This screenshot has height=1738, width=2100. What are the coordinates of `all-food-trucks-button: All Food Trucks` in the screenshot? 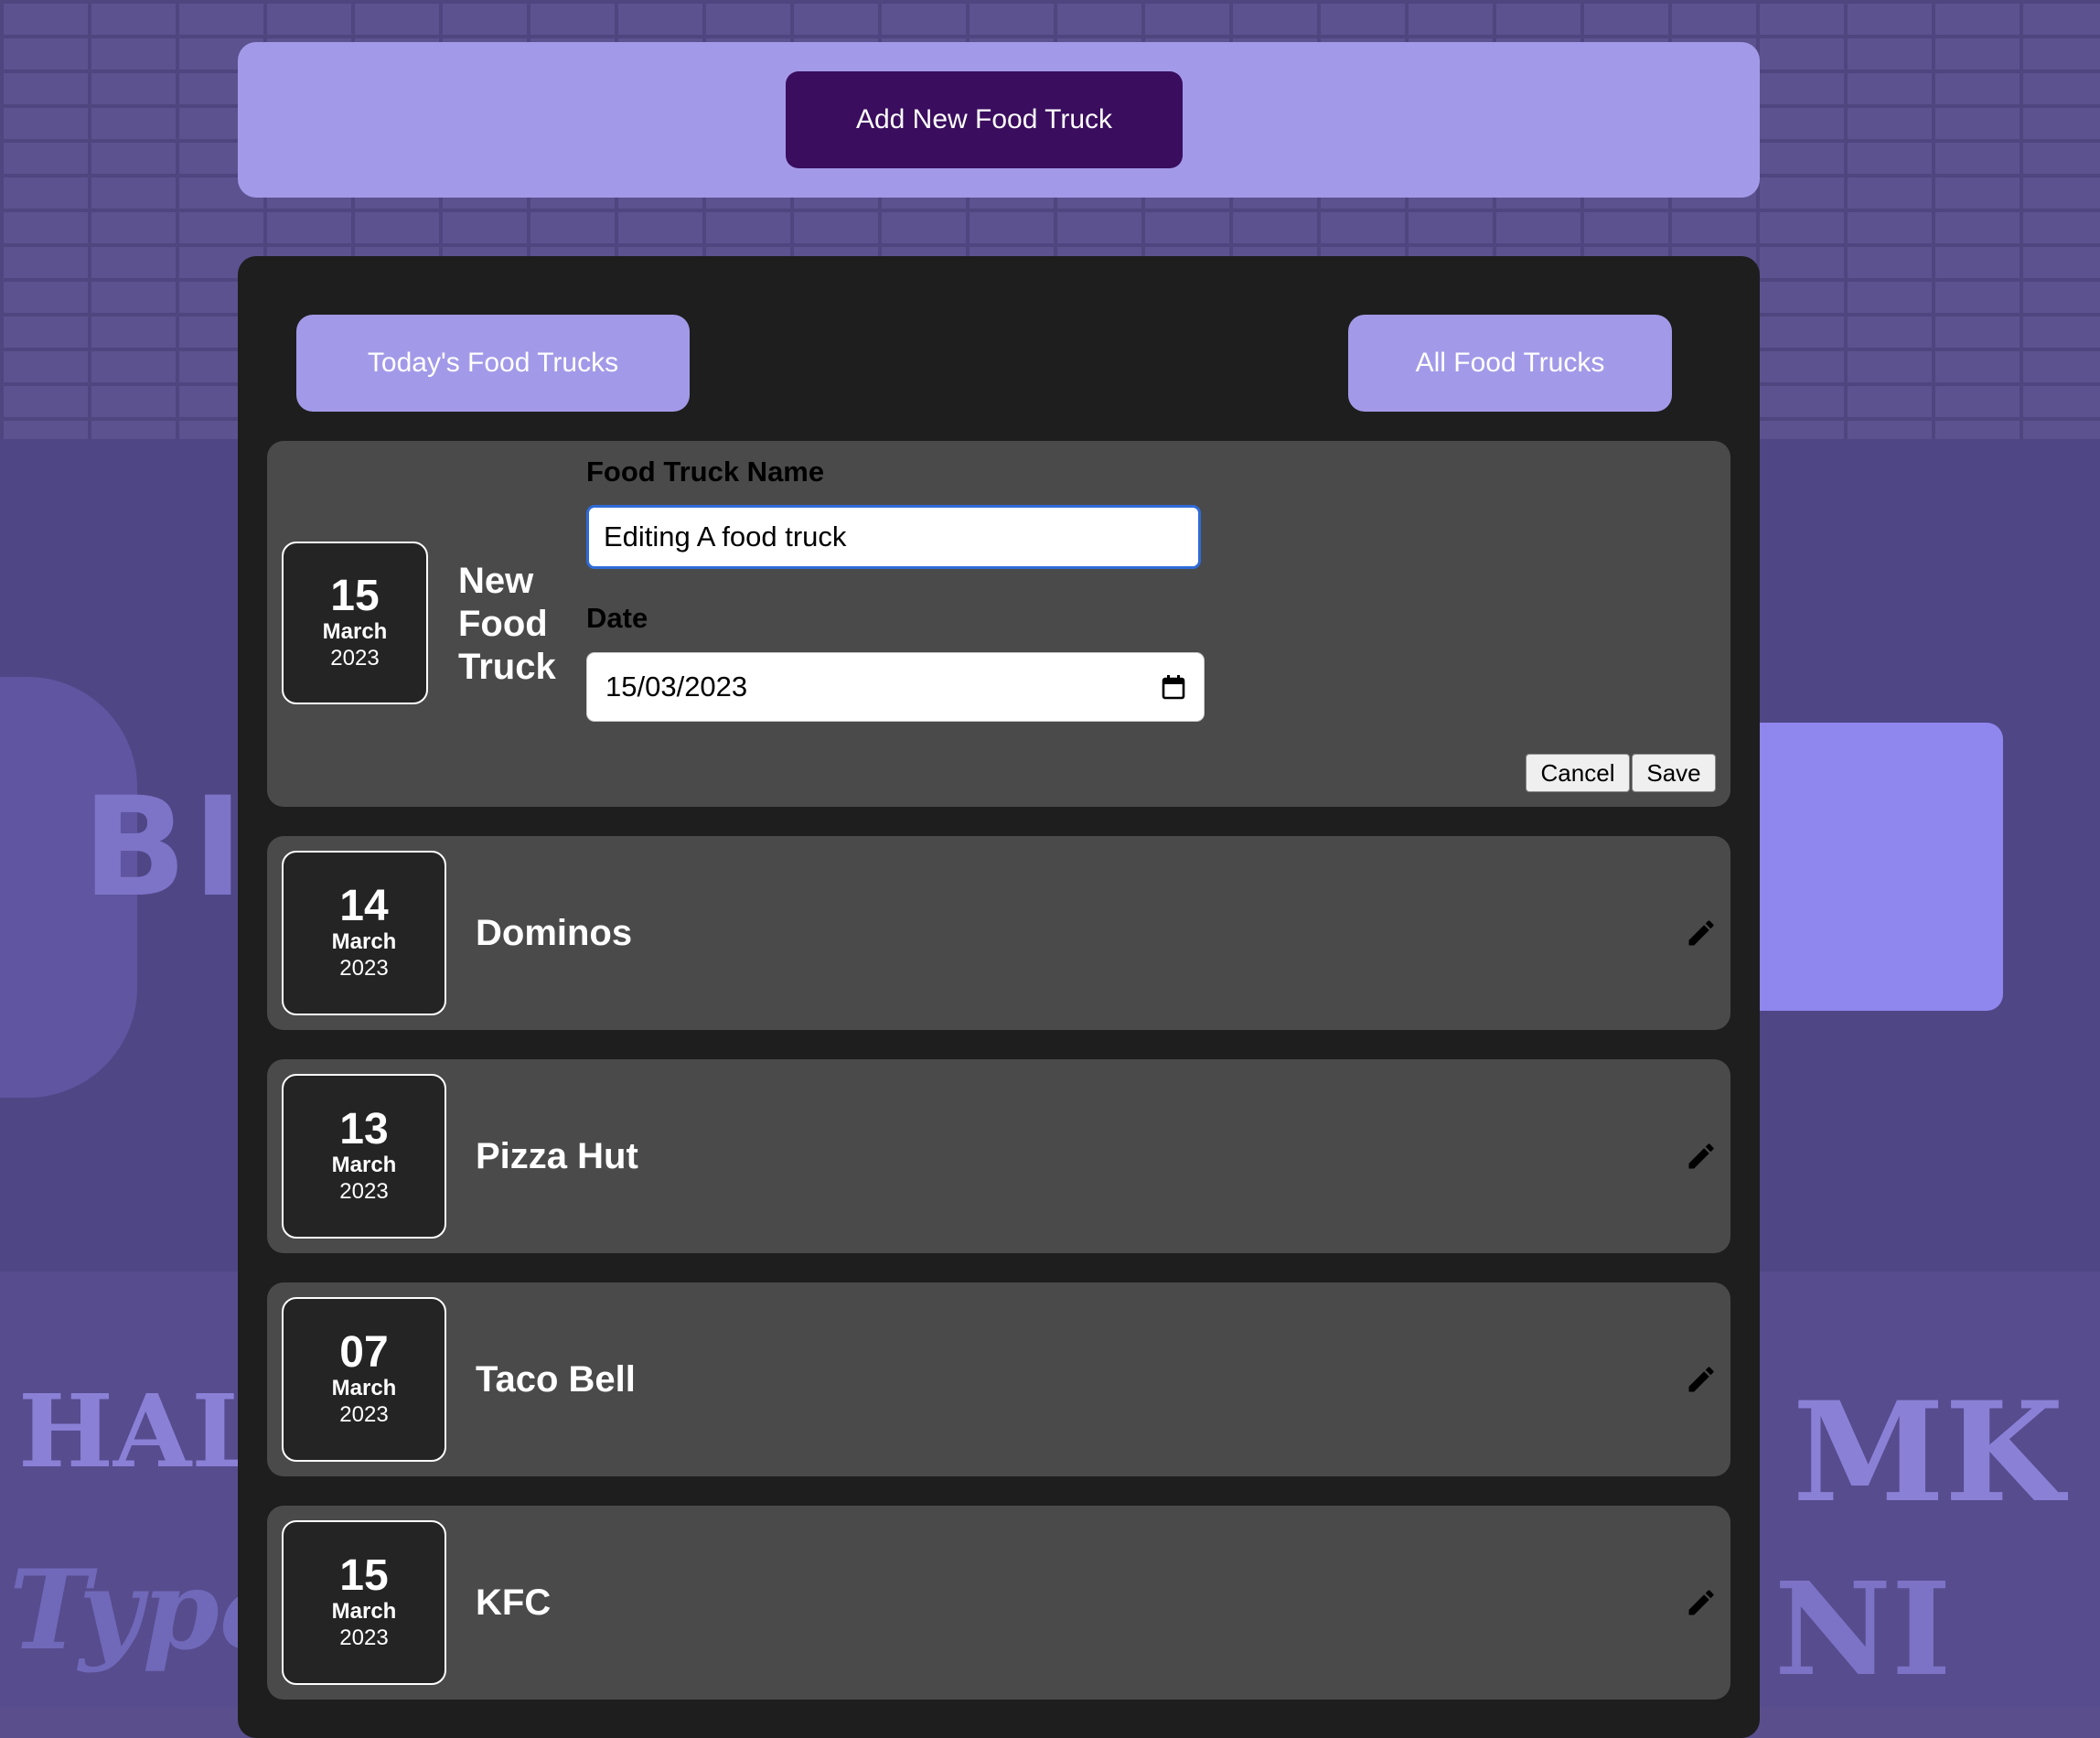 It's located at (1510, 363).